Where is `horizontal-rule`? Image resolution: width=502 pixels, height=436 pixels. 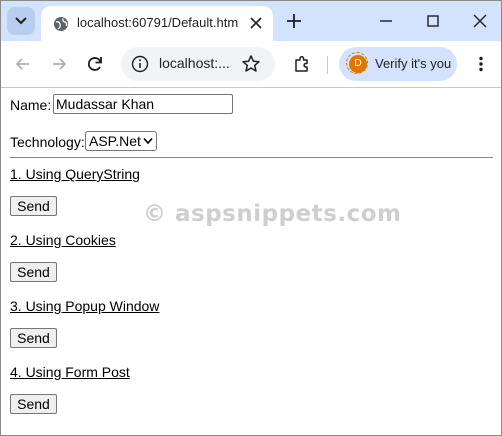 horizontal-rule is located at coordinates (251, 157).